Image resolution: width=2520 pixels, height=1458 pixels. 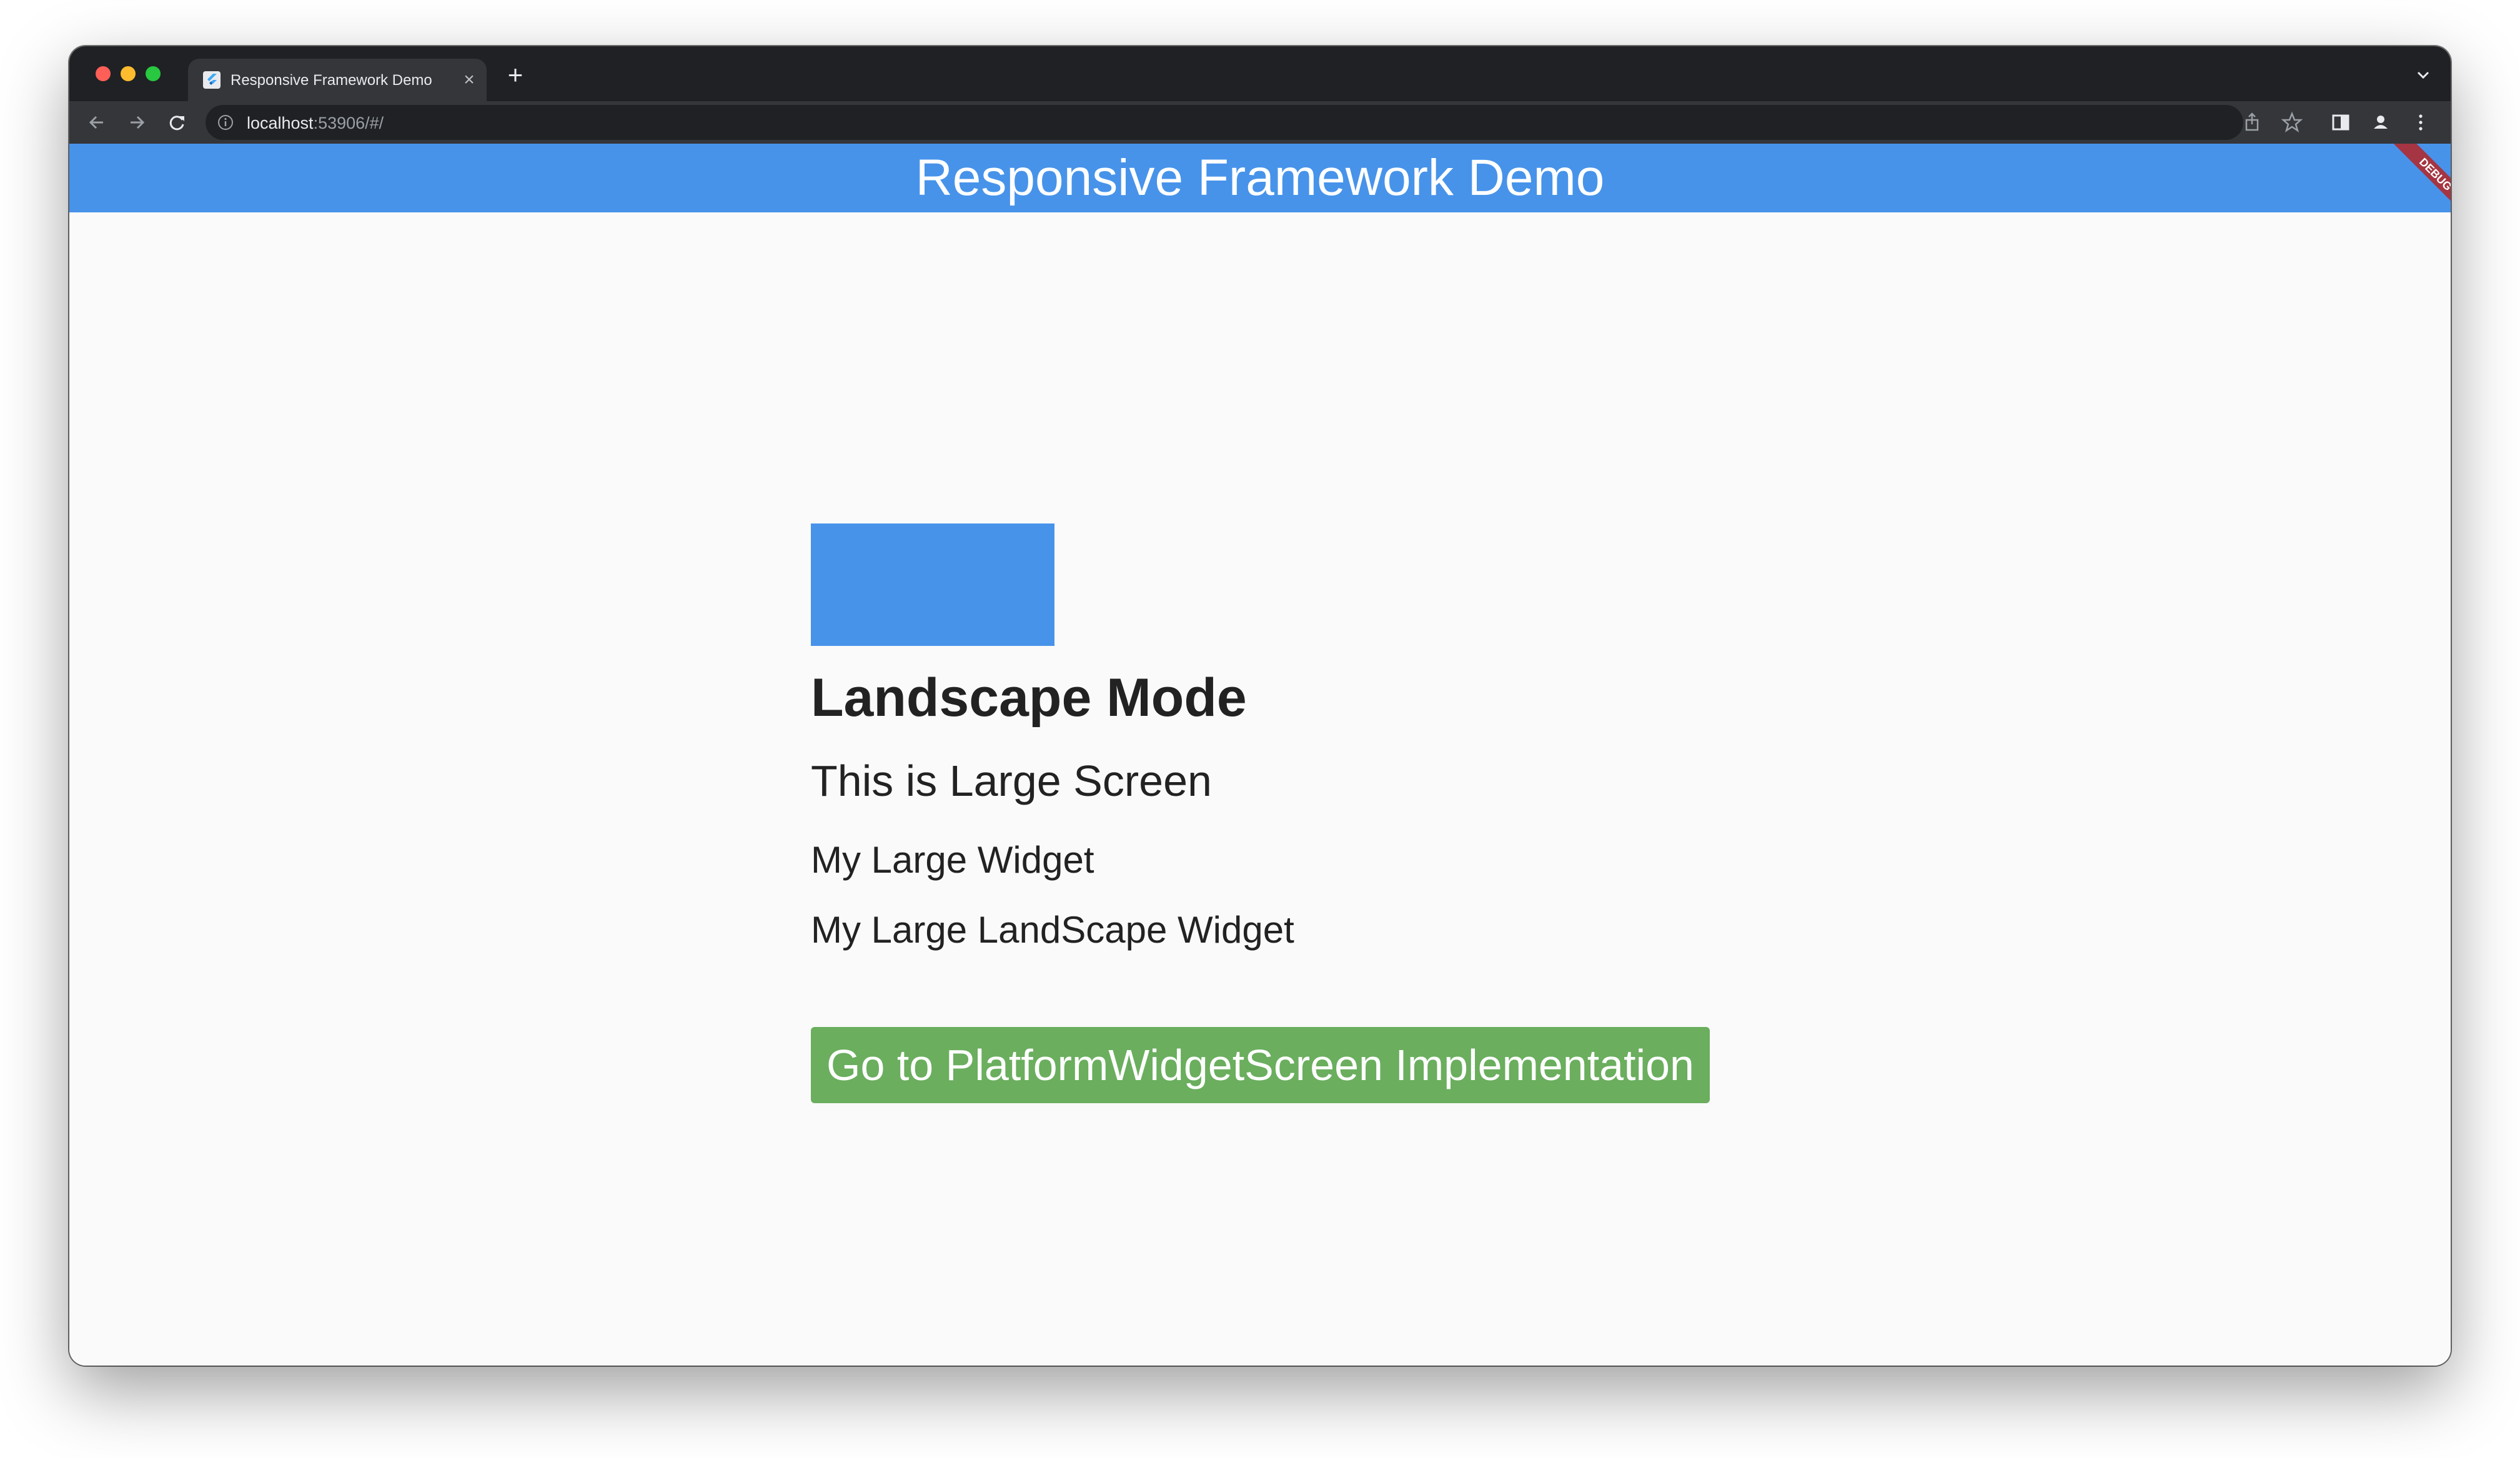 What do you see at coordinates (104, 73) in the screenshot?
I see `window-close-button` at bounding box center [104, 73].